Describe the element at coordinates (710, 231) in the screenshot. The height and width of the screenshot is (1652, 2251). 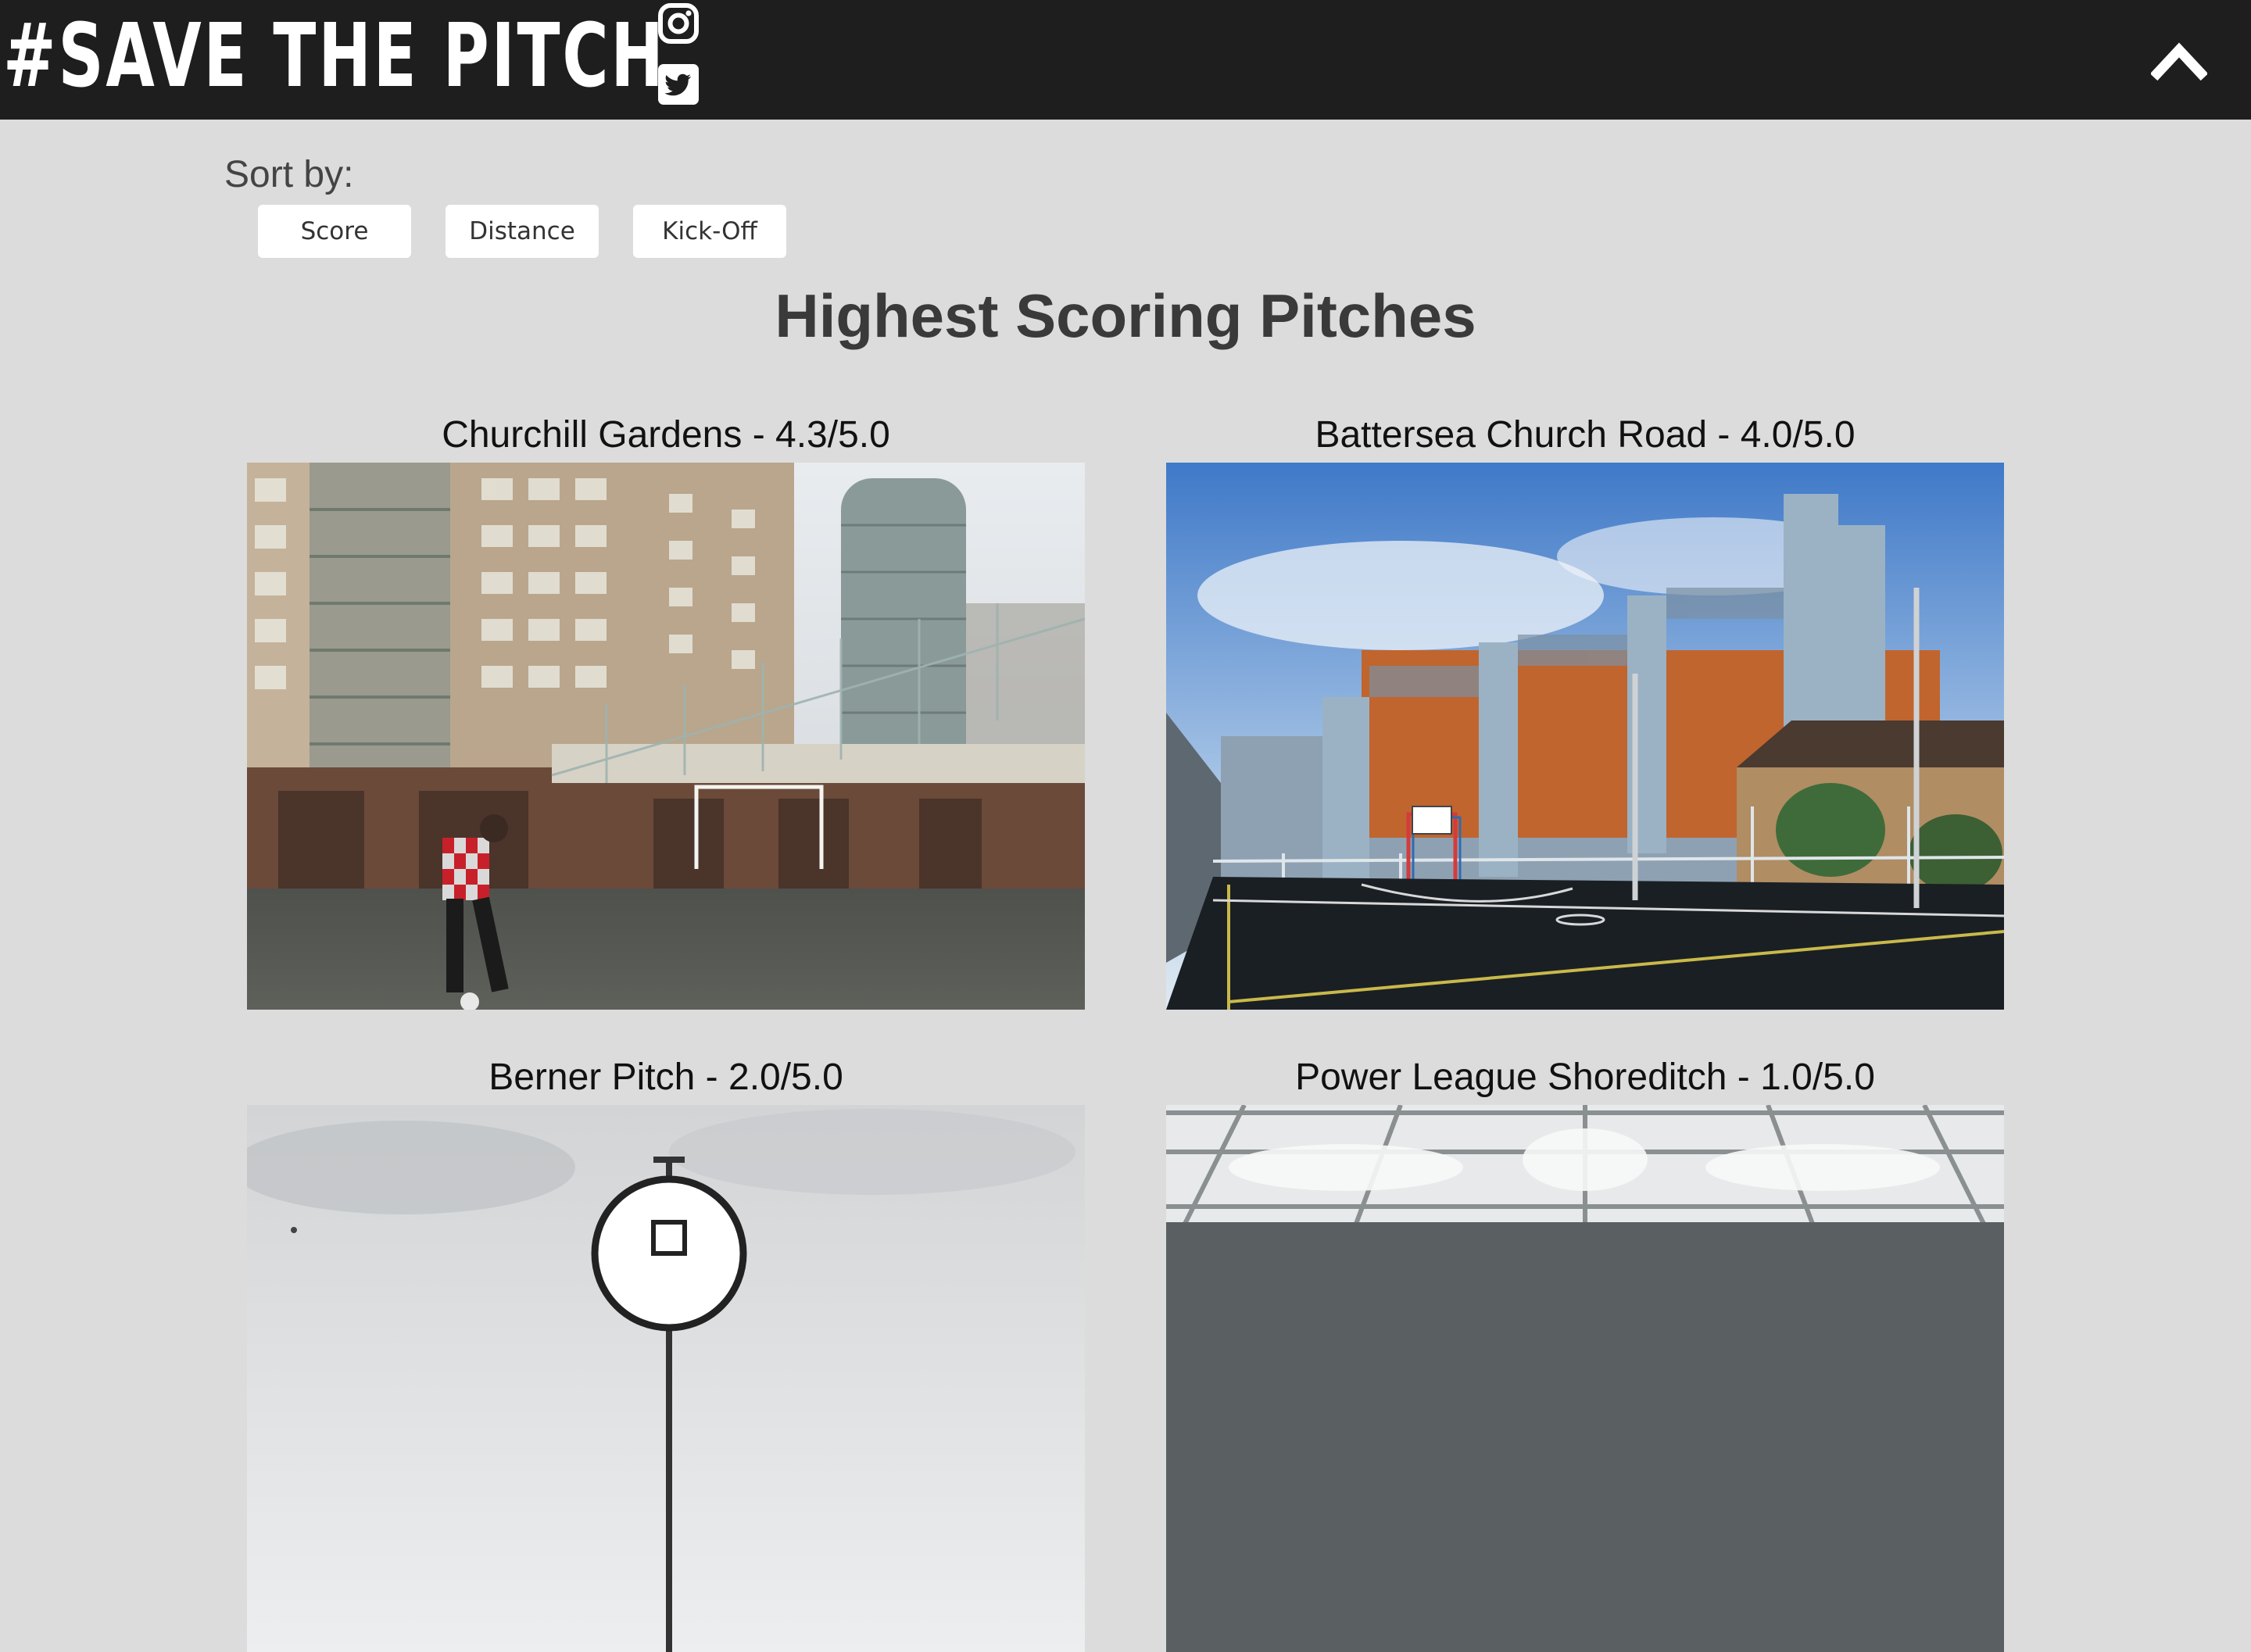
I see `sort-kickoff-button: Kick-Off` at that location.